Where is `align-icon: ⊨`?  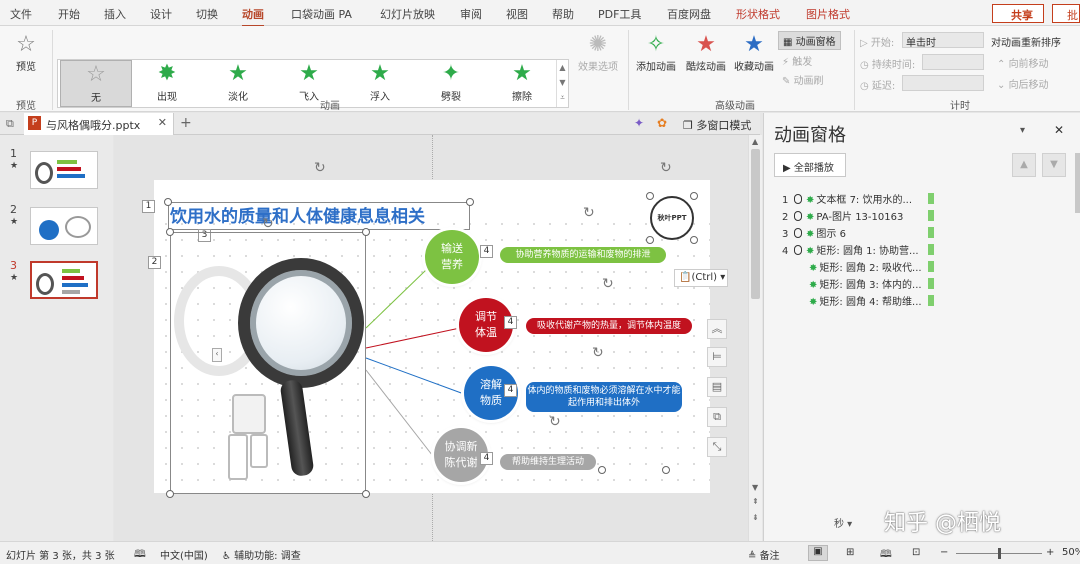
align-icon: ⊨ is located at coordinates (717, 357).